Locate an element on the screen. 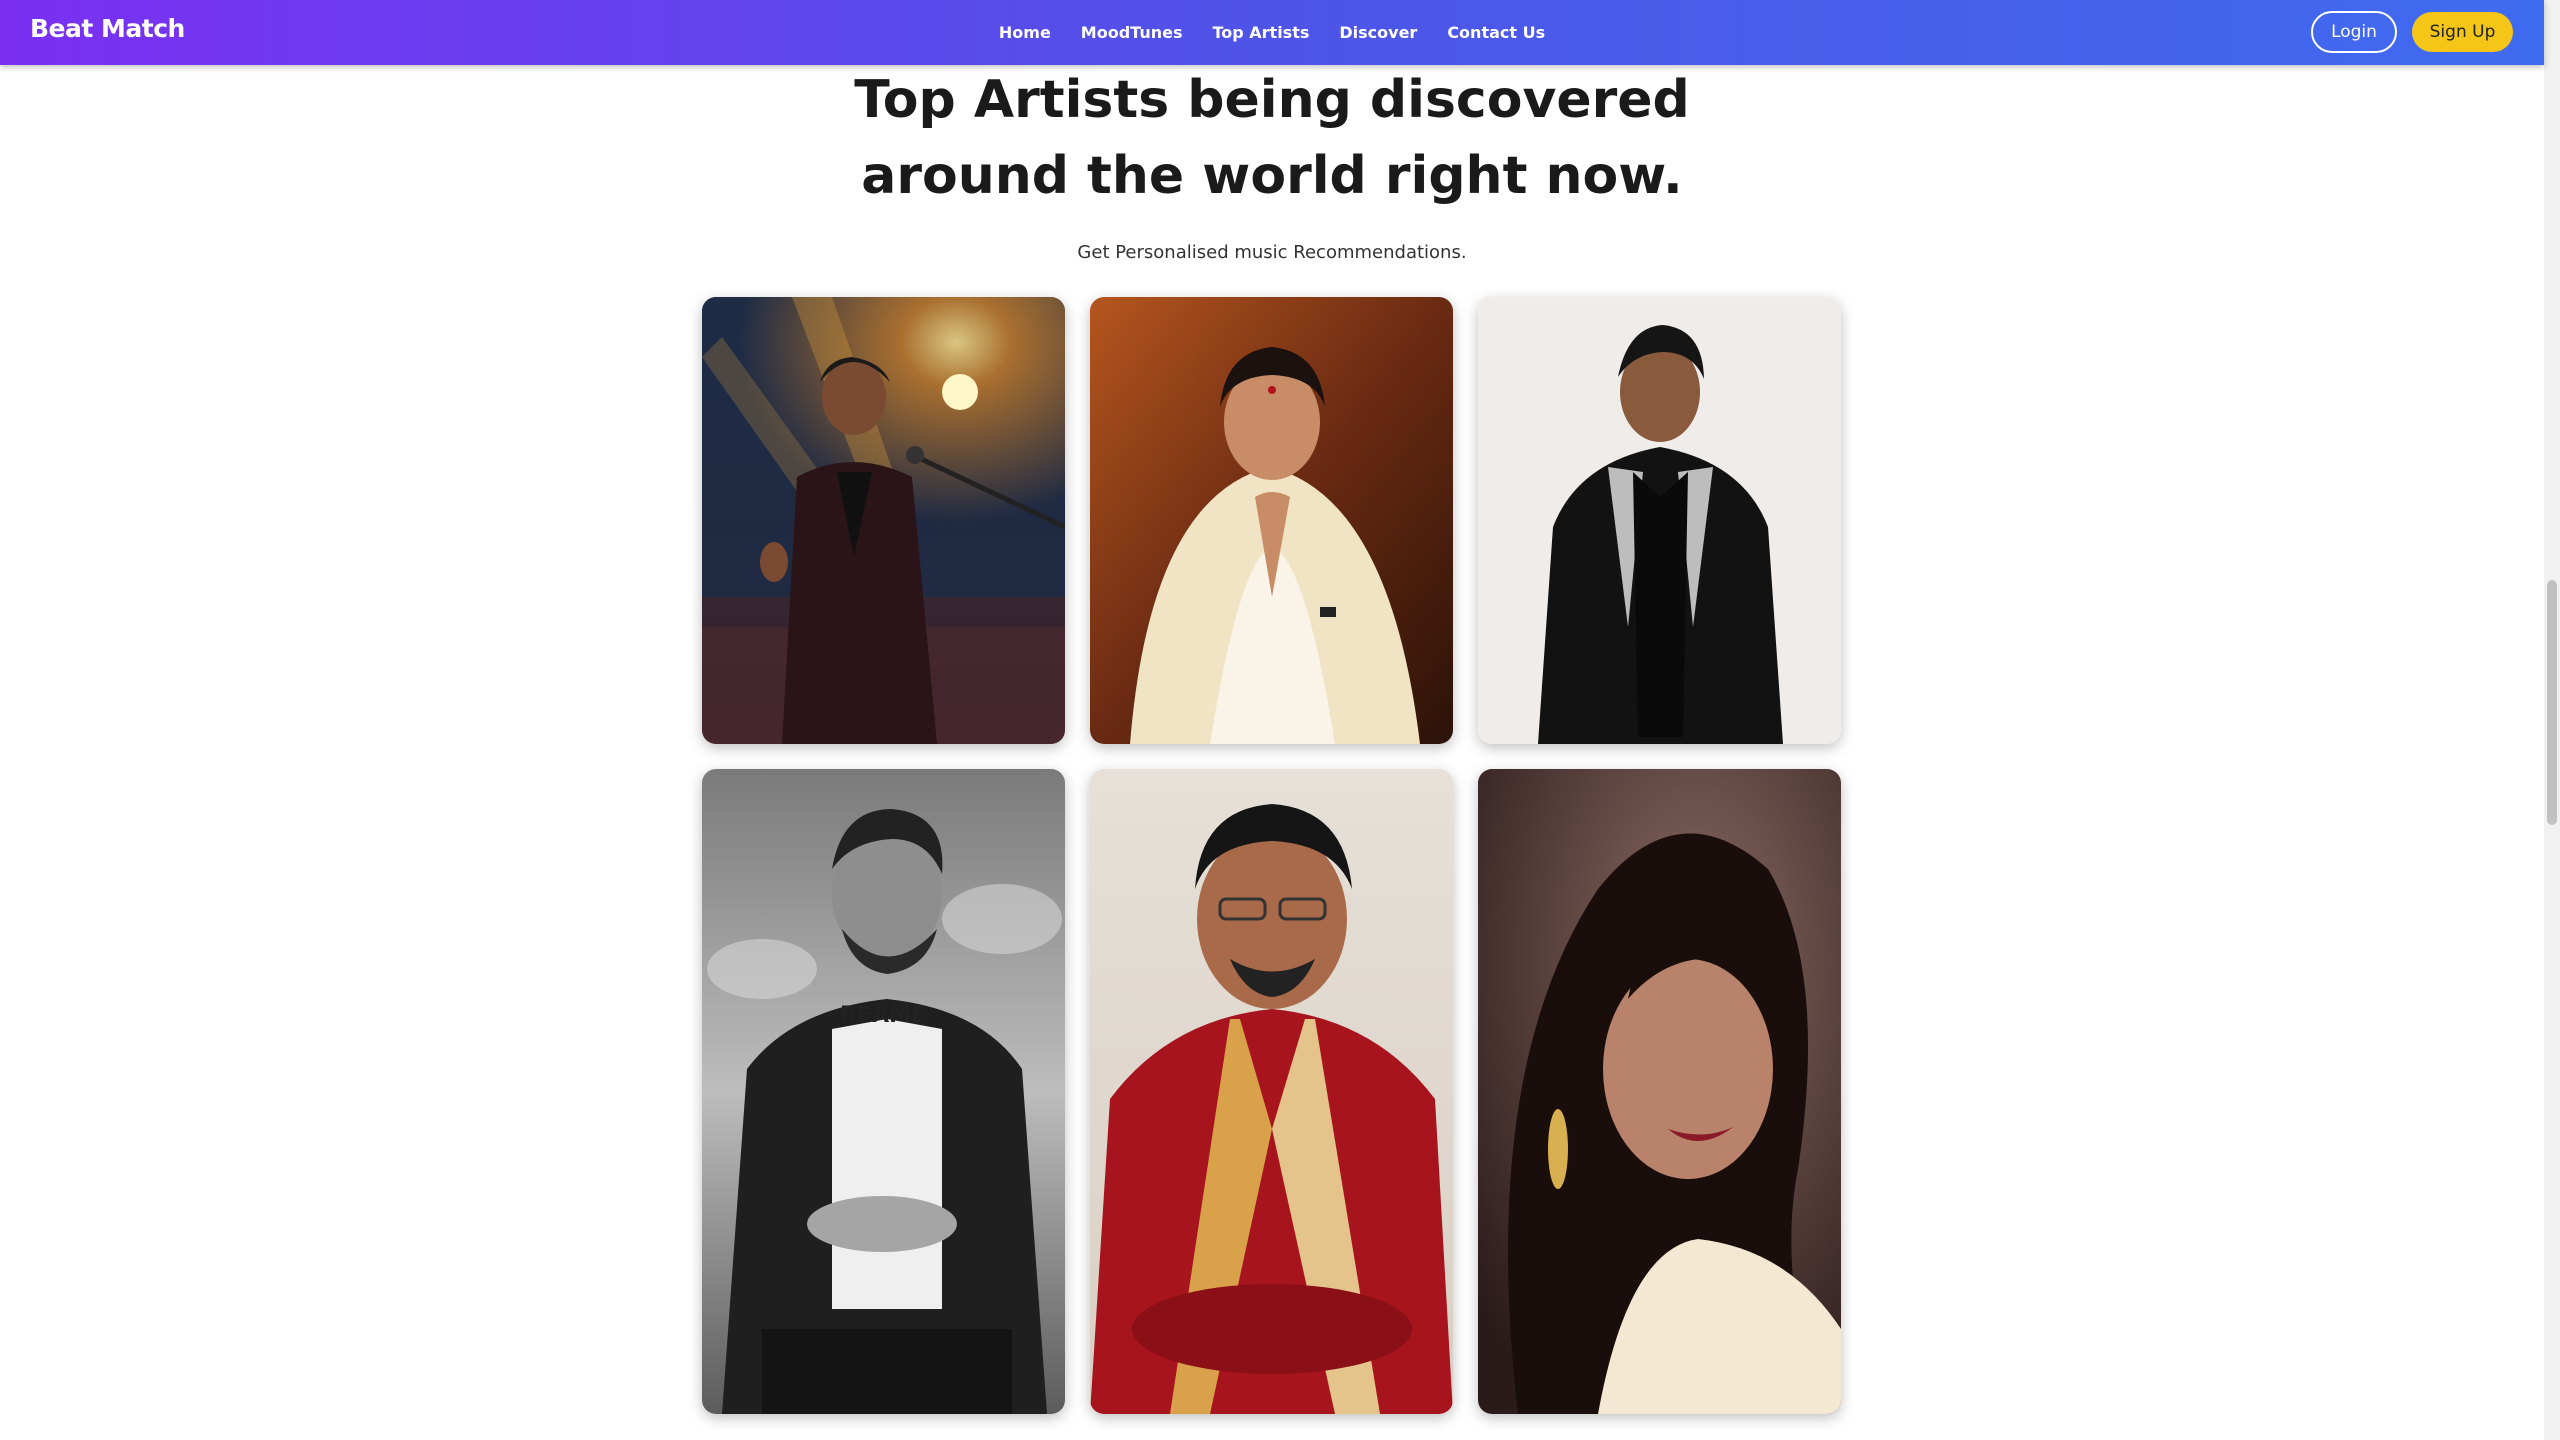  shirt-print-text: REAME is located at coordinates (883, 1015).